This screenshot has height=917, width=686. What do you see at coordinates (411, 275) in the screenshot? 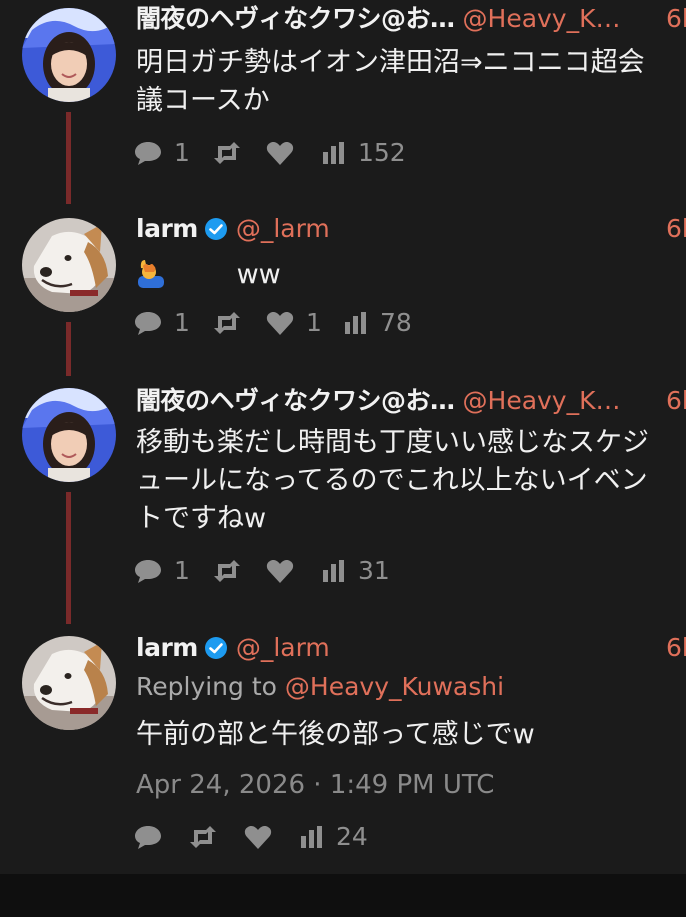
I see `tweet-text: ww` at bounding box center [411, 275].